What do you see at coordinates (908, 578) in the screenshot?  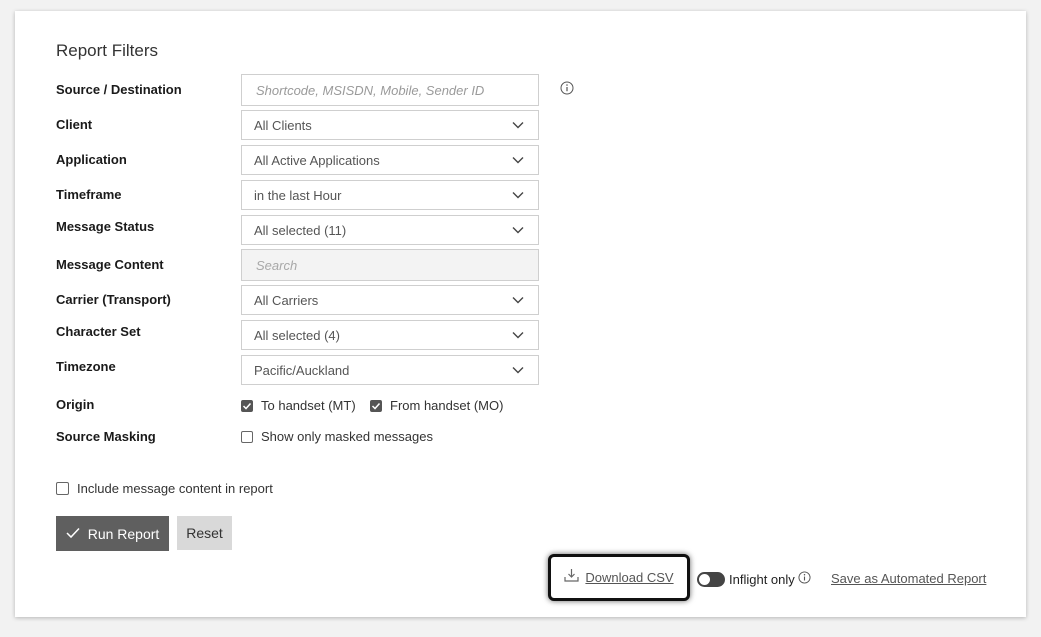 I see `save-automated-report-link: Save as Automated Report` at bounding box center [908, 578].